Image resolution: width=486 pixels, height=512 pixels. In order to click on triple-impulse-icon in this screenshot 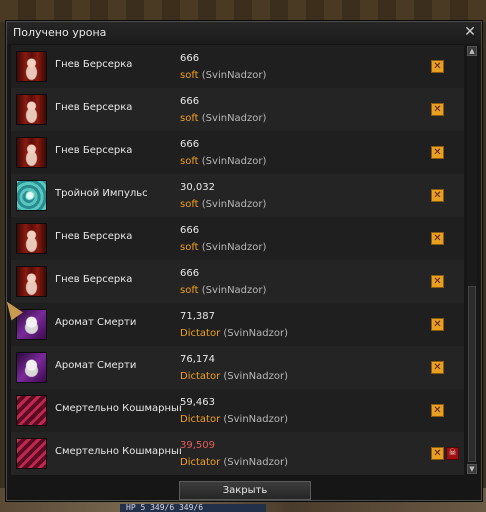, I will do `click(31, 195)`.